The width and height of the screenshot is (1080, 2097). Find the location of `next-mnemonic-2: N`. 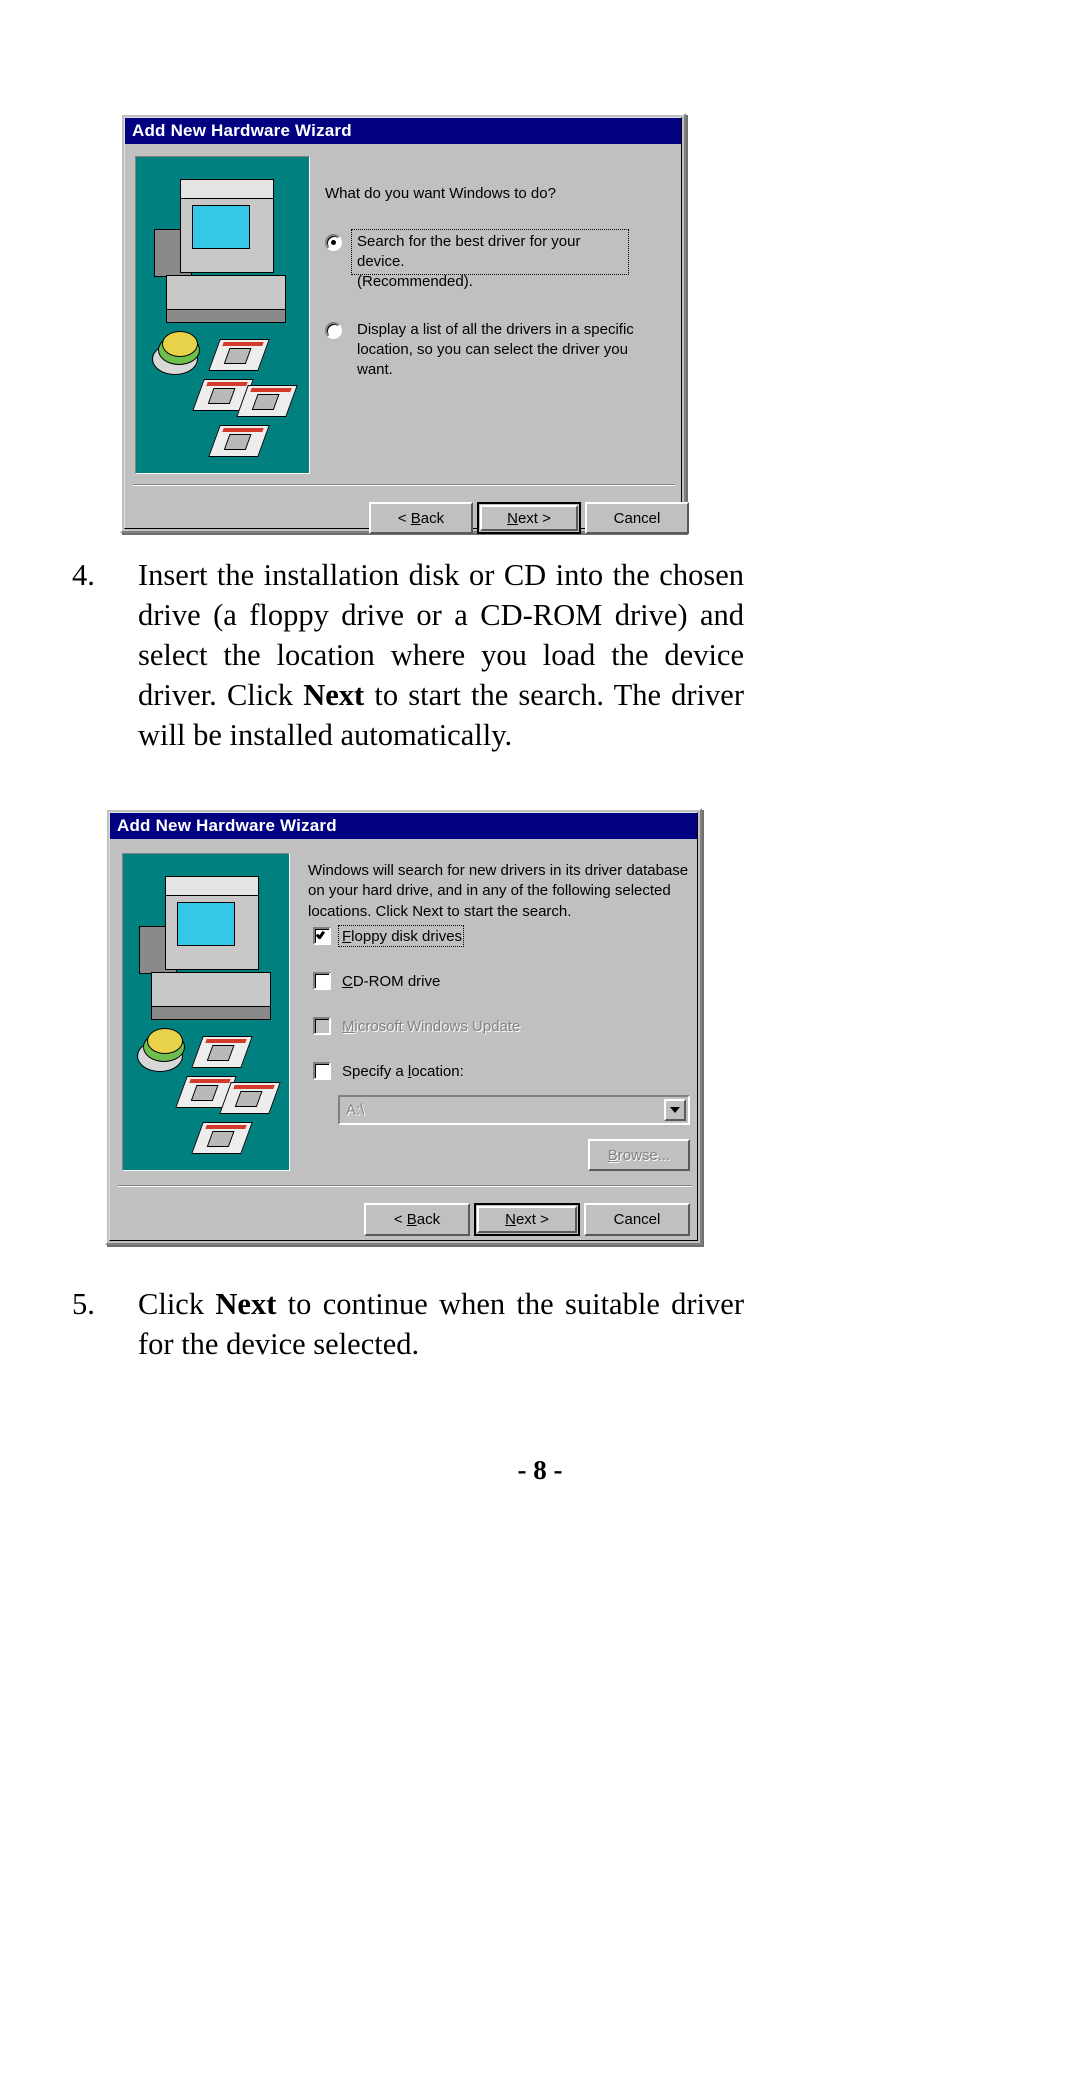

next-mnemonic-2: N is located at coordinates (510, 1219).